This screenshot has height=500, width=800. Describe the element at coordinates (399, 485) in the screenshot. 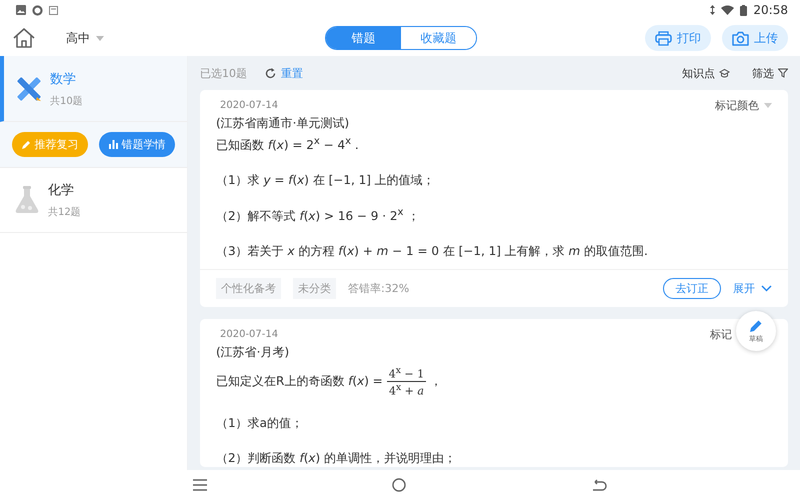

I see `home-circle-icon` at that location.